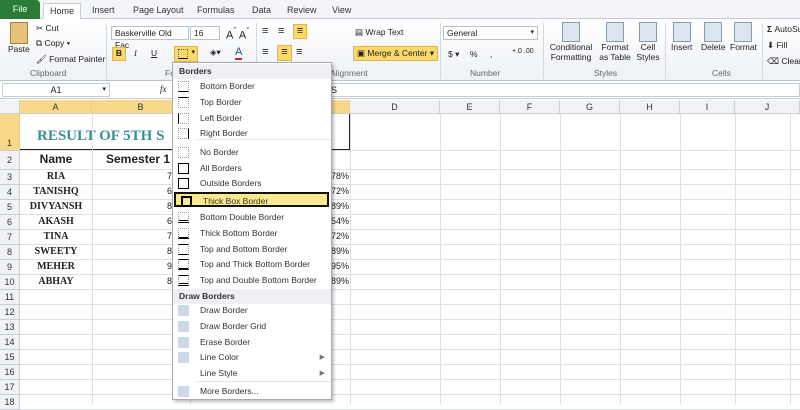 This screenshot has width=800, height=410. Describe the element at coordinates (379, 32) in the screenshot. I see `wrap-text-button: ▤ Wrap Text` at that location.